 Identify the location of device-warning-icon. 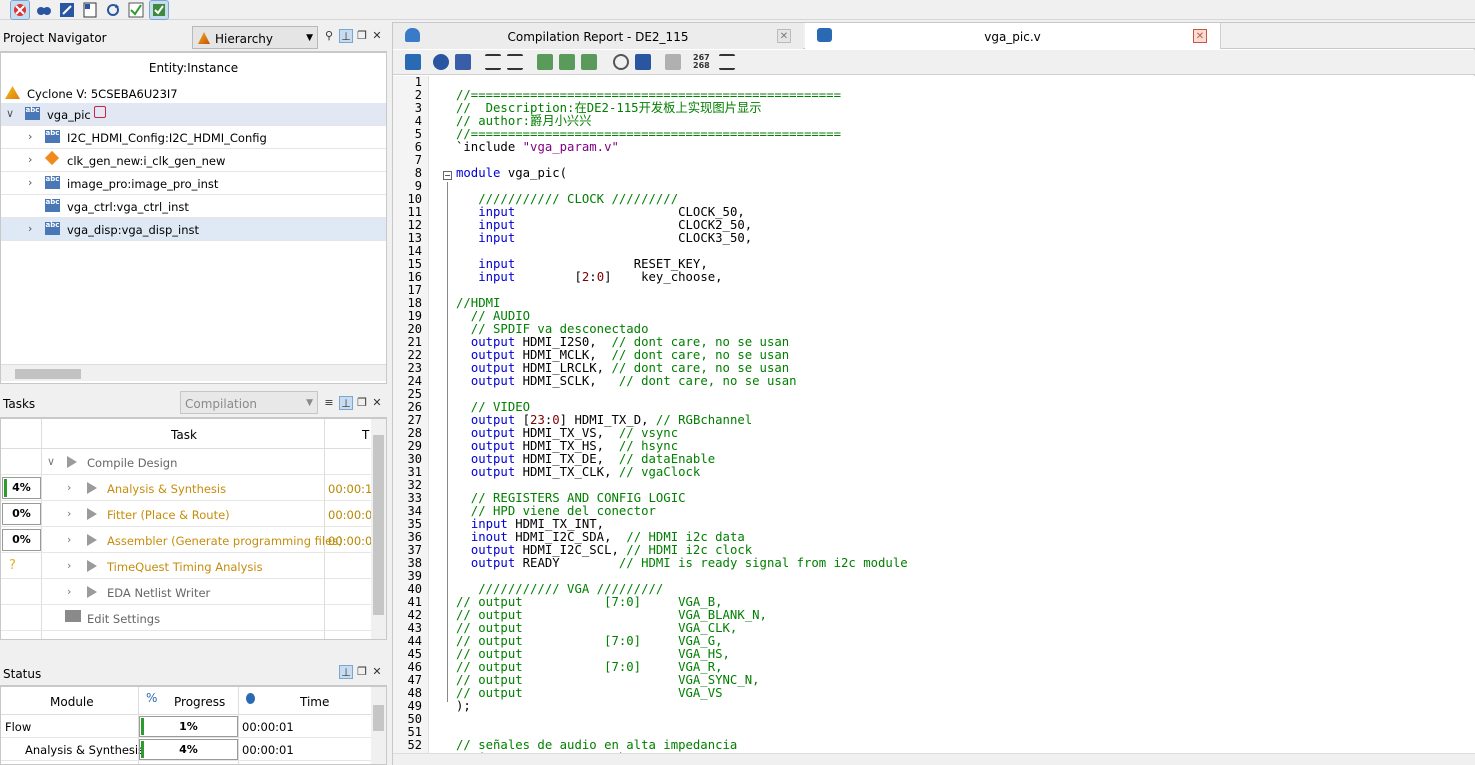
(12, 92).